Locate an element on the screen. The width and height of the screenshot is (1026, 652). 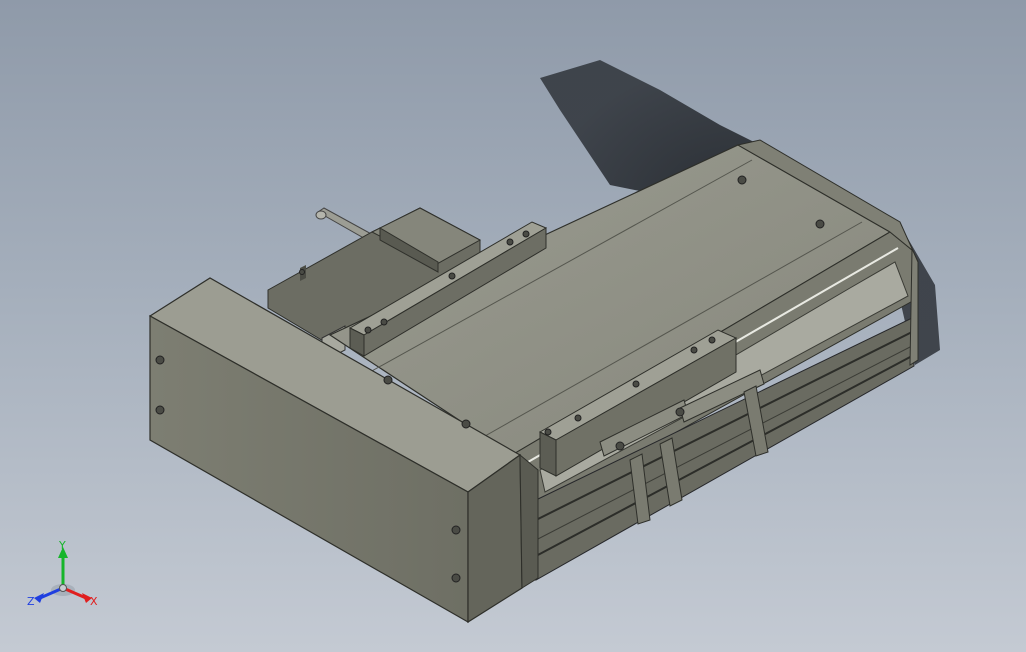
z-axis-label: Z is located at coordinates (31, 601).